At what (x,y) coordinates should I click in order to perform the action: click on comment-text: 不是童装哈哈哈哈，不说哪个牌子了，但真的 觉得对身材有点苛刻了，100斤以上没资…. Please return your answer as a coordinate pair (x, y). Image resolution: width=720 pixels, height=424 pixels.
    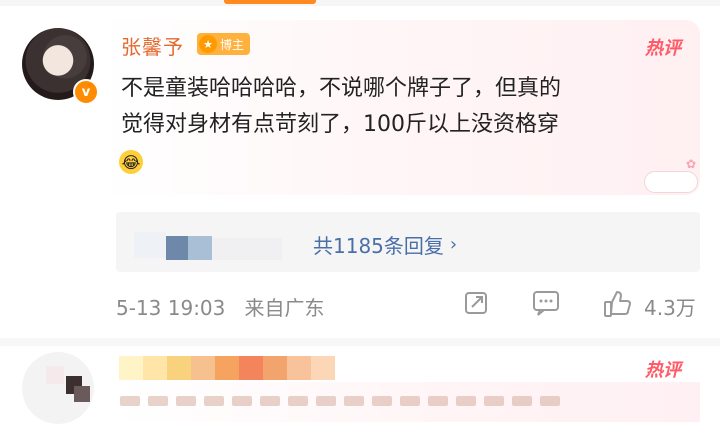
    Looking at the image, I should click on (391, 107).